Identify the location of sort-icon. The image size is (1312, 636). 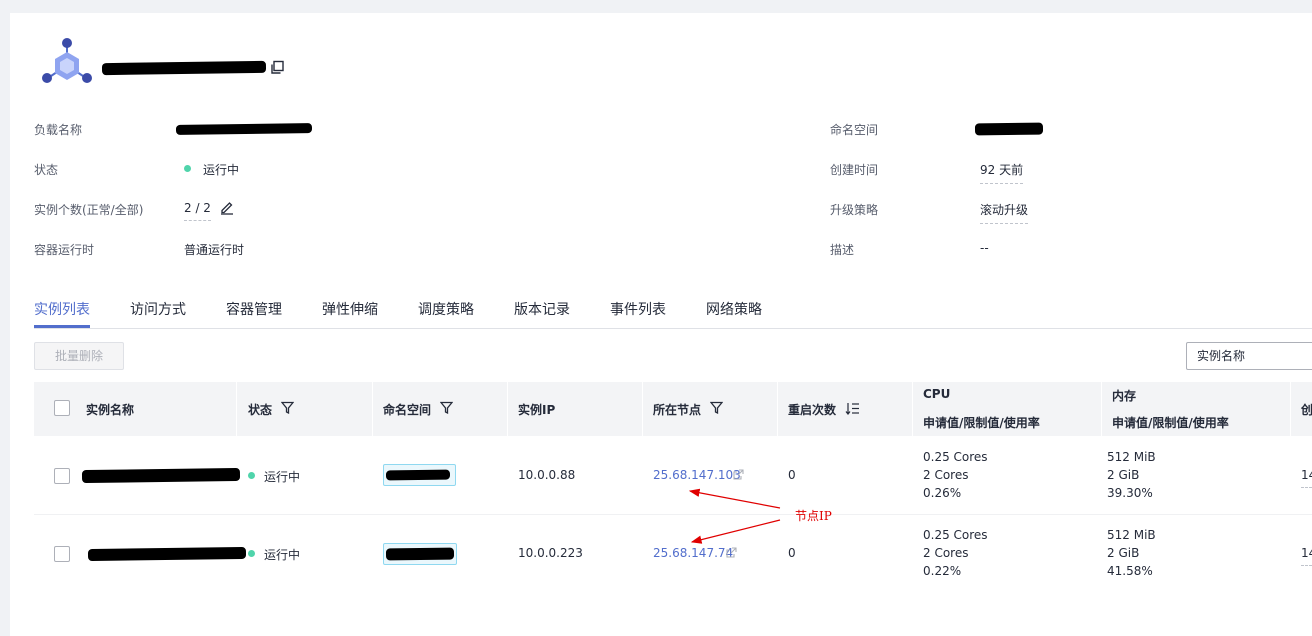
(852, 408).